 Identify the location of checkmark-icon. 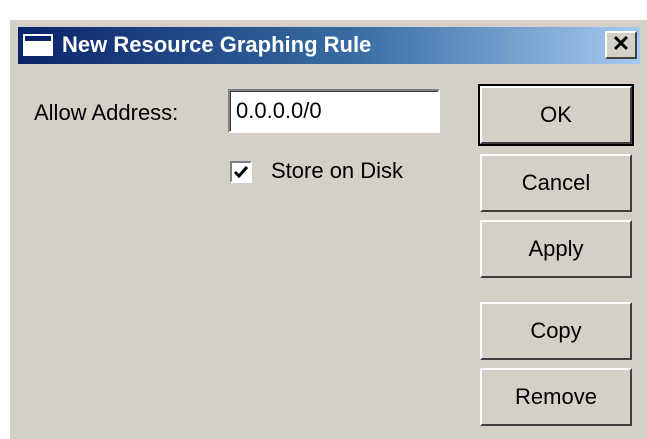
(241, 172).